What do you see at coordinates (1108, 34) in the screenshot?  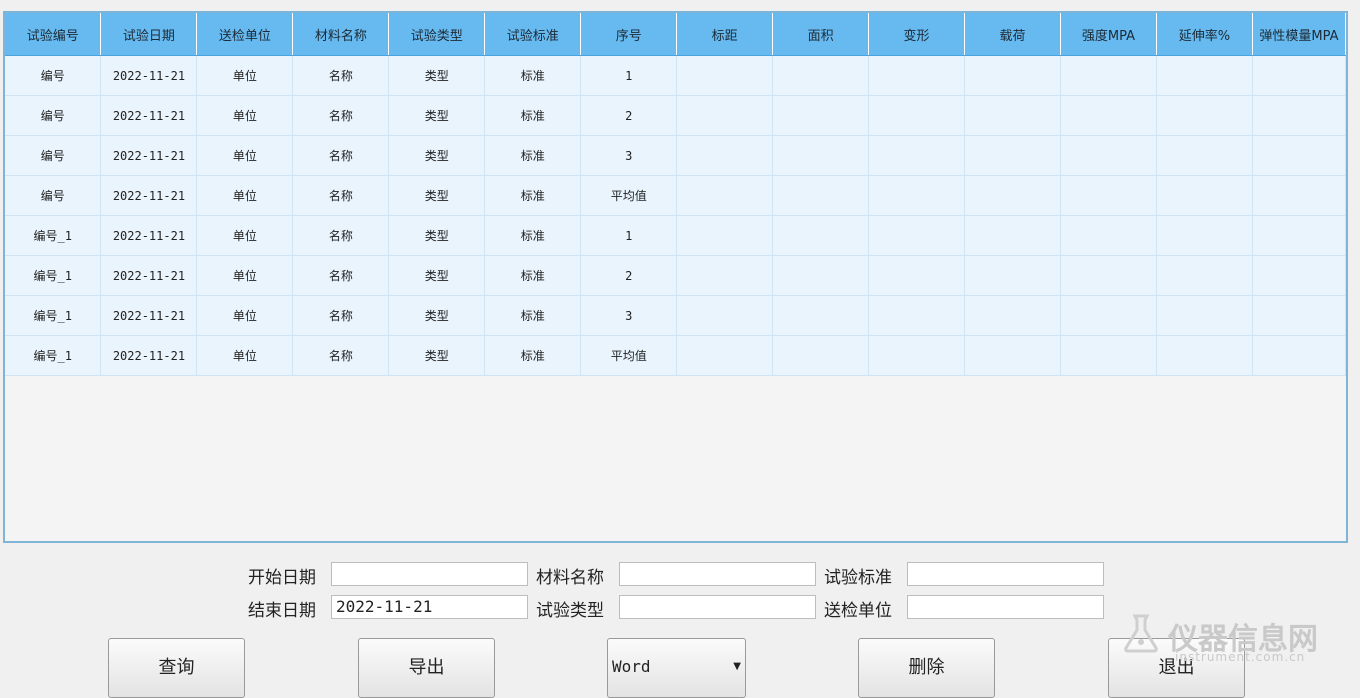 I see `column-header: 强度MPA` at bounding box center [1108, 34].